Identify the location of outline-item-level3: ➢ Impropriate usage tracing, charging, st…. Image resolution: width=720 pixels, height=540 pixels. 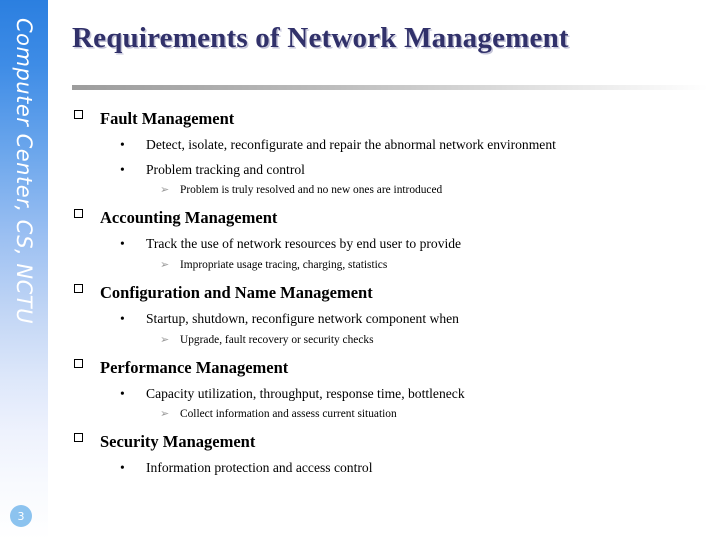
(392, 265).